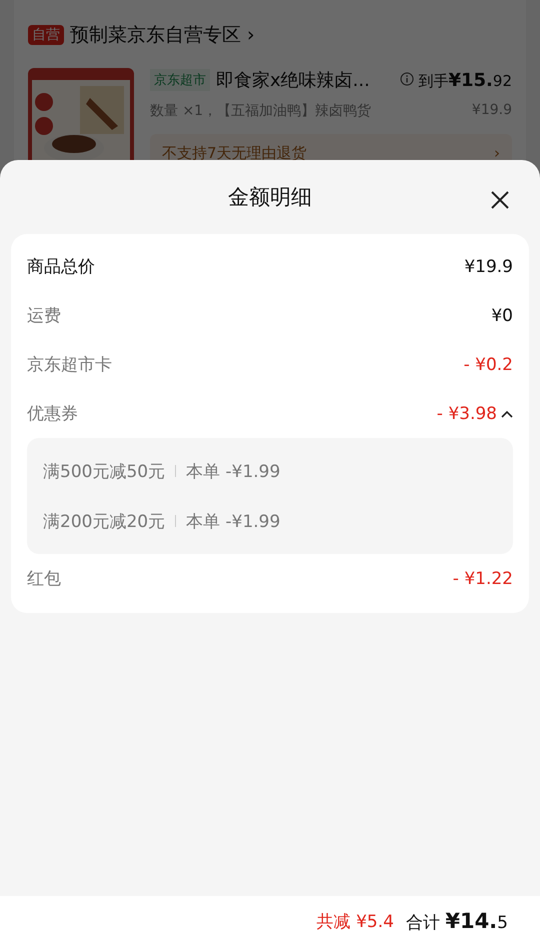 Image resolution: width=540 pixels, height=946 pixels. I want to click on store-badge: 自营, so click(46, 35).